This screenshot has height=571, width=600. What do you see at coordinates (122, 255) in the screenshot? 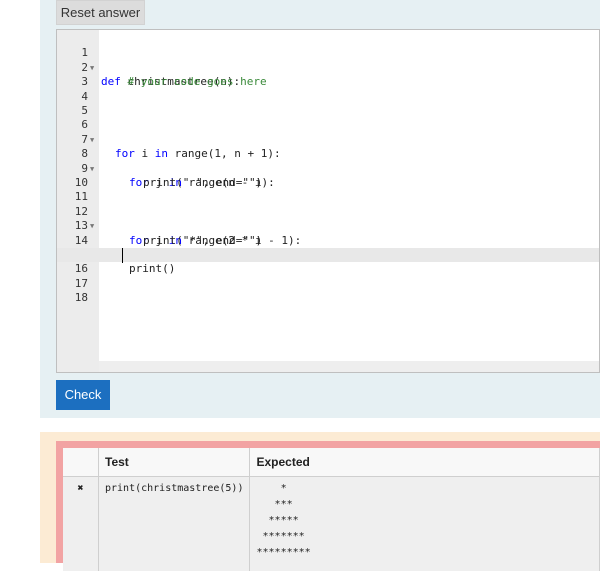
I see `text-cursor` at bounding box center [122, 255].